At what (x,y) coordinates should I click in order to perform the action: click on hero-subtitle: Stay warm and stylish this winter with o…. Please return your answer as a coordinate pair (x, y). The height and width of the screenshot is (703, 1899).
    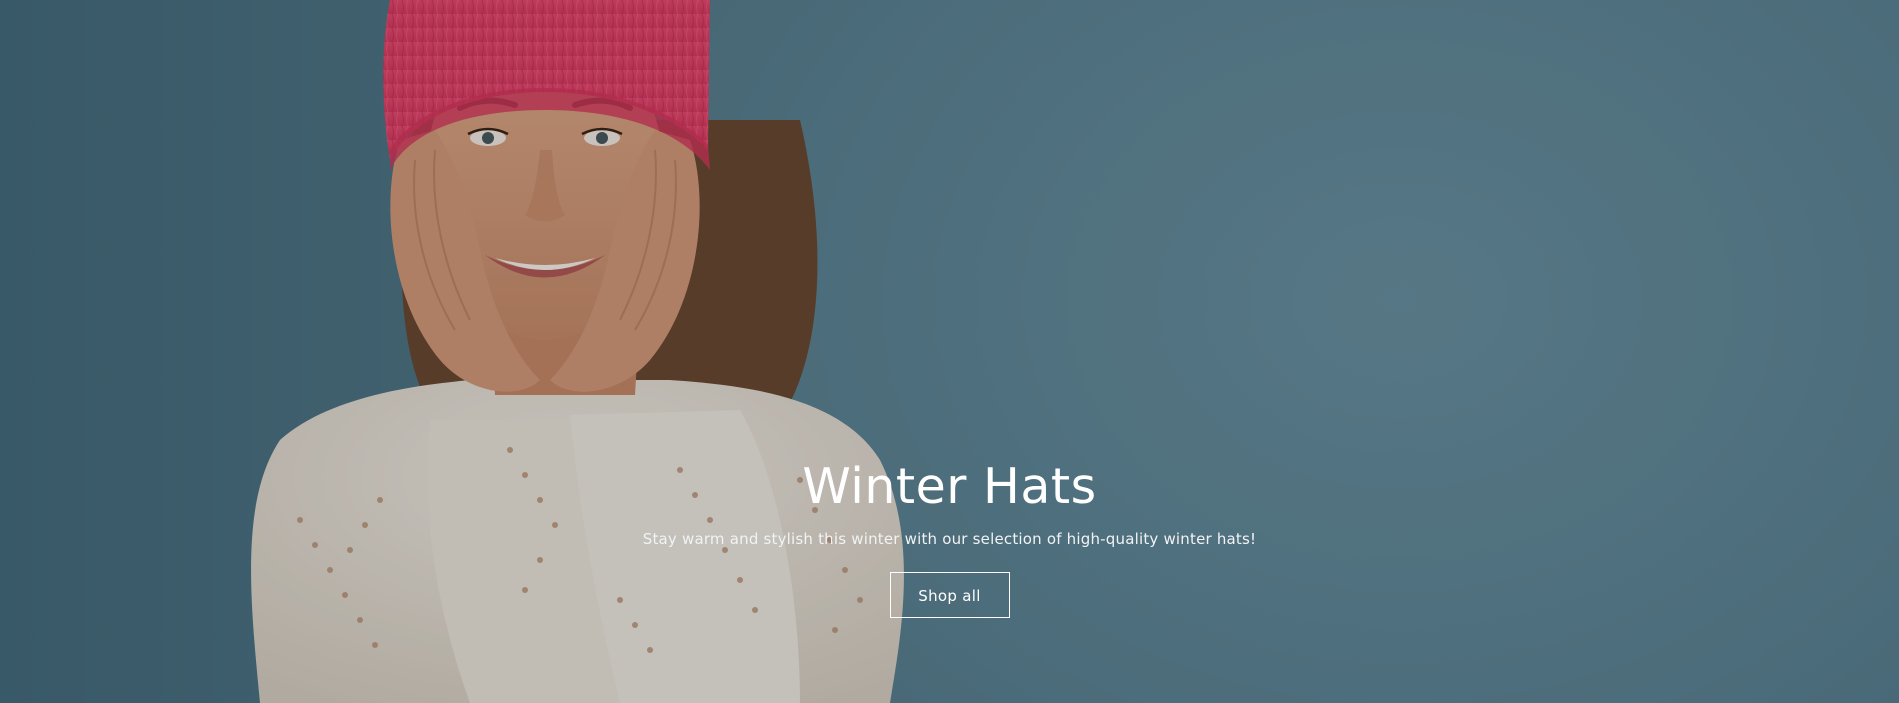
    Looking at the image, I should click on (949, 539).